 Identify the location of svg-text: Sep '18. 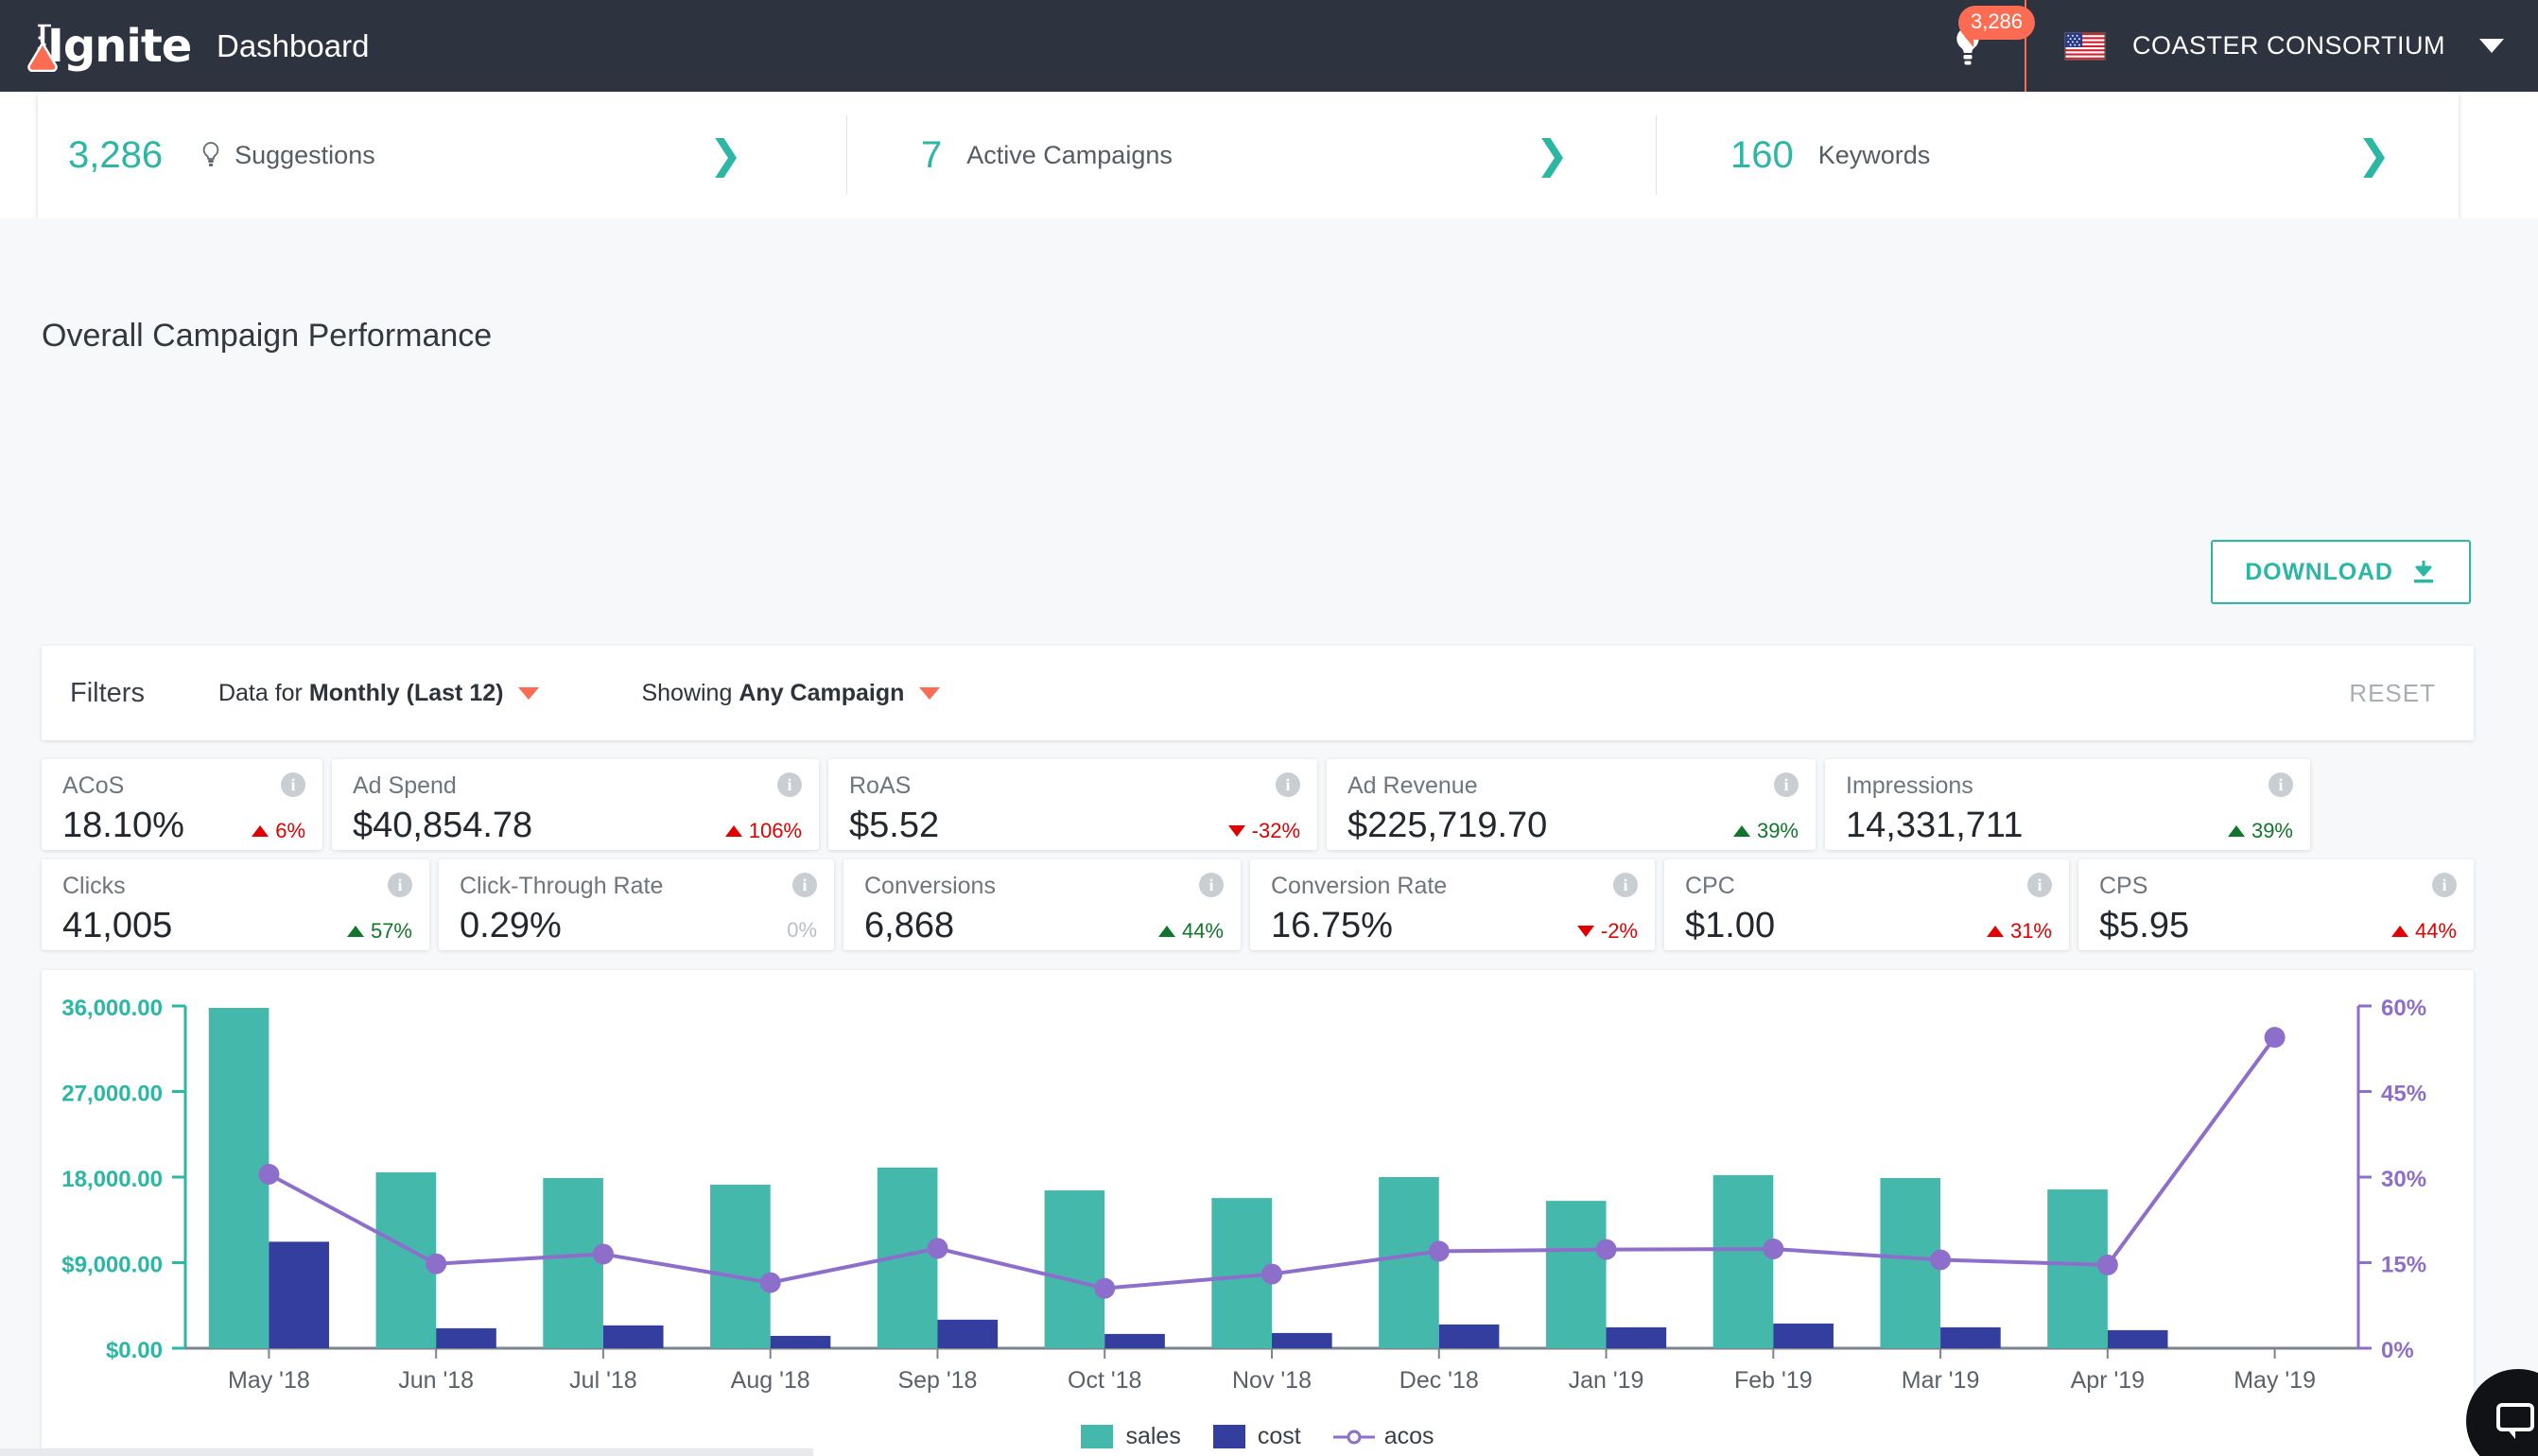
(937, 1380).